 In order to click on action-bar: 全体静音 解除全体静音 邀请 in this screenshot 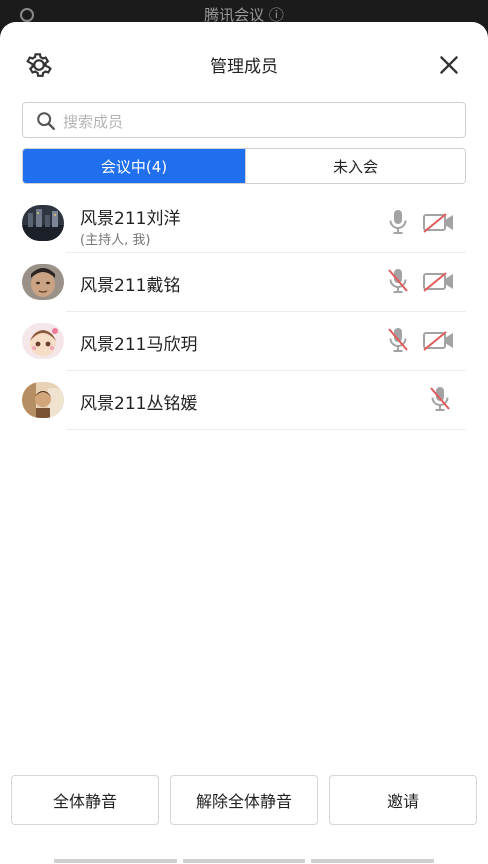, I will do `click(244, 800)`.